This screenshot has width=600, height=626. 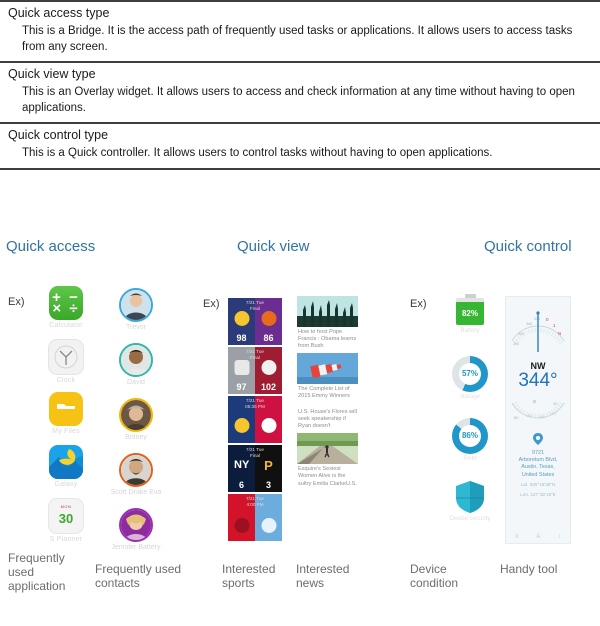 What do you see at coordinates (555, 403) in the screenshot?
I see `svg-text: 30` at bounding box center [555, 403].